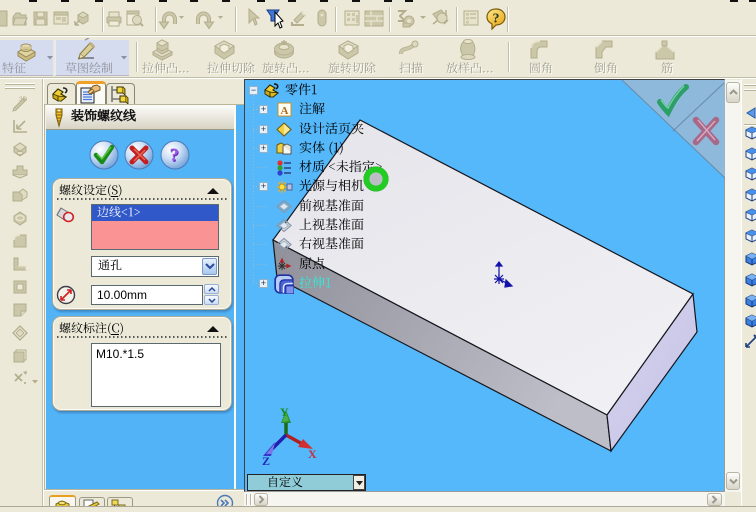 This screenshot has width=756, height=512. I want to click on svg-text: Z, so click(266, 460).